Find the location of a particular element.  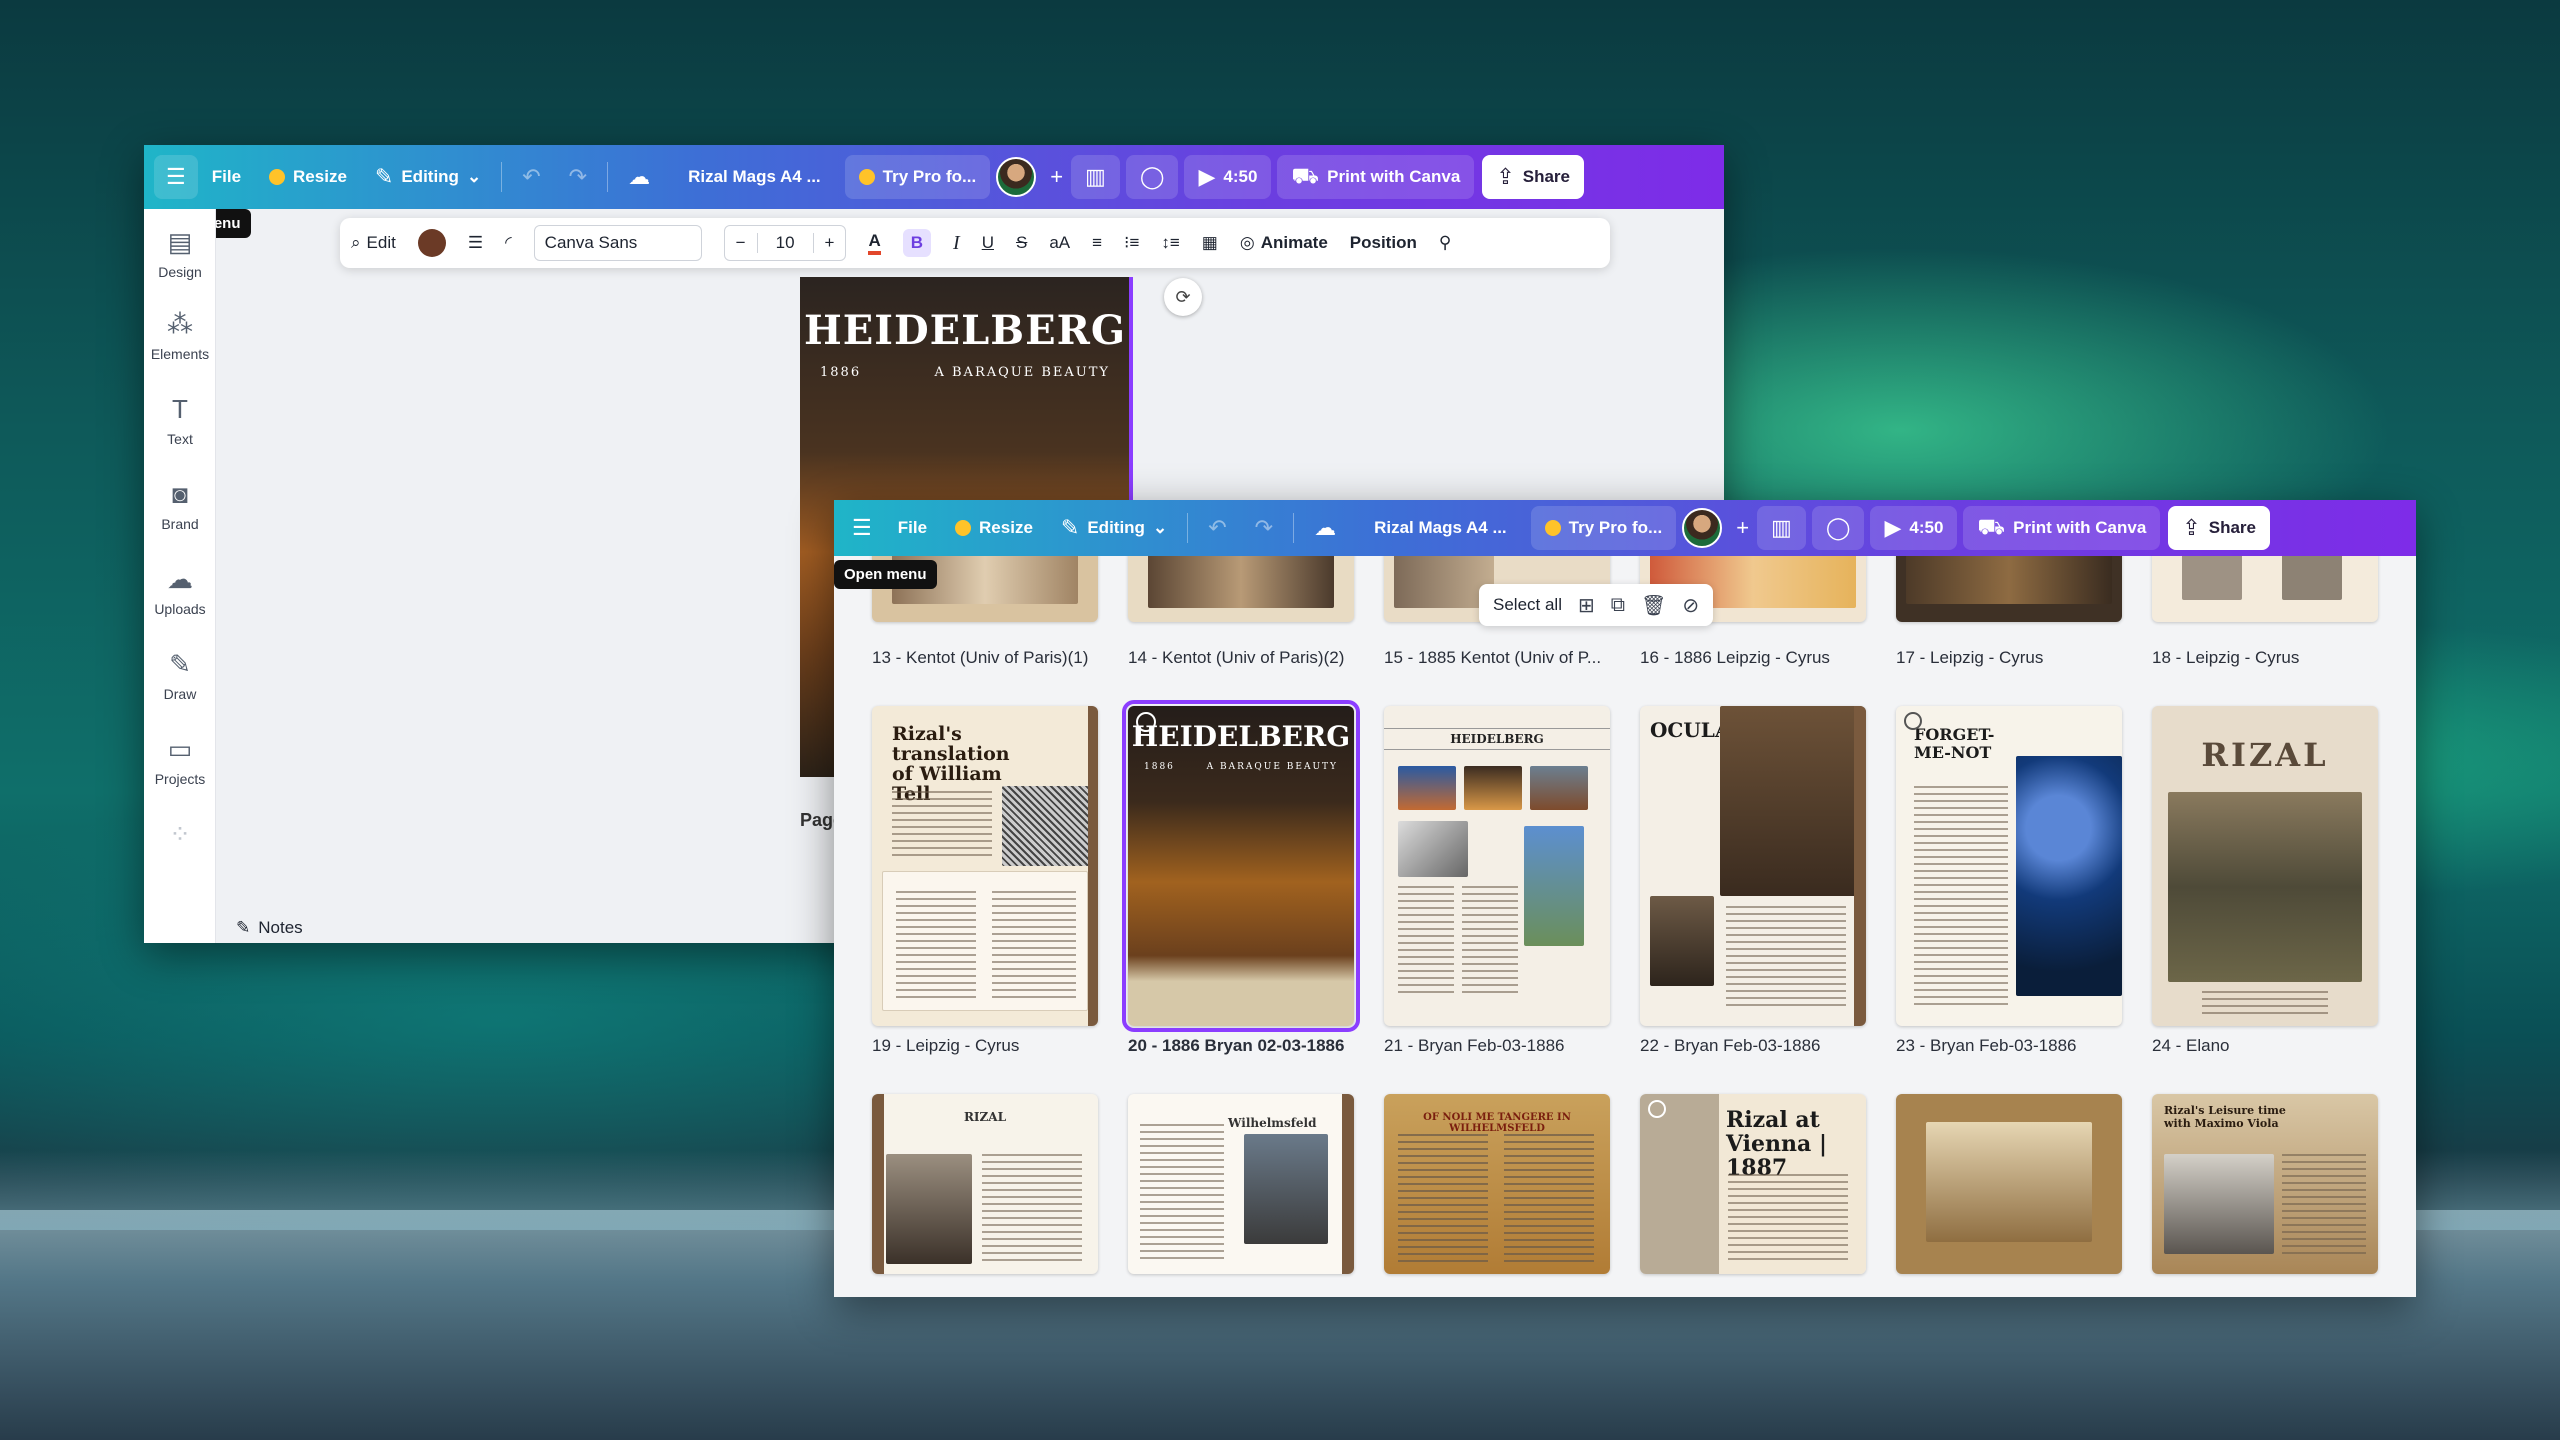

projects-icon: ▭ is located at coordinates (180, 749).